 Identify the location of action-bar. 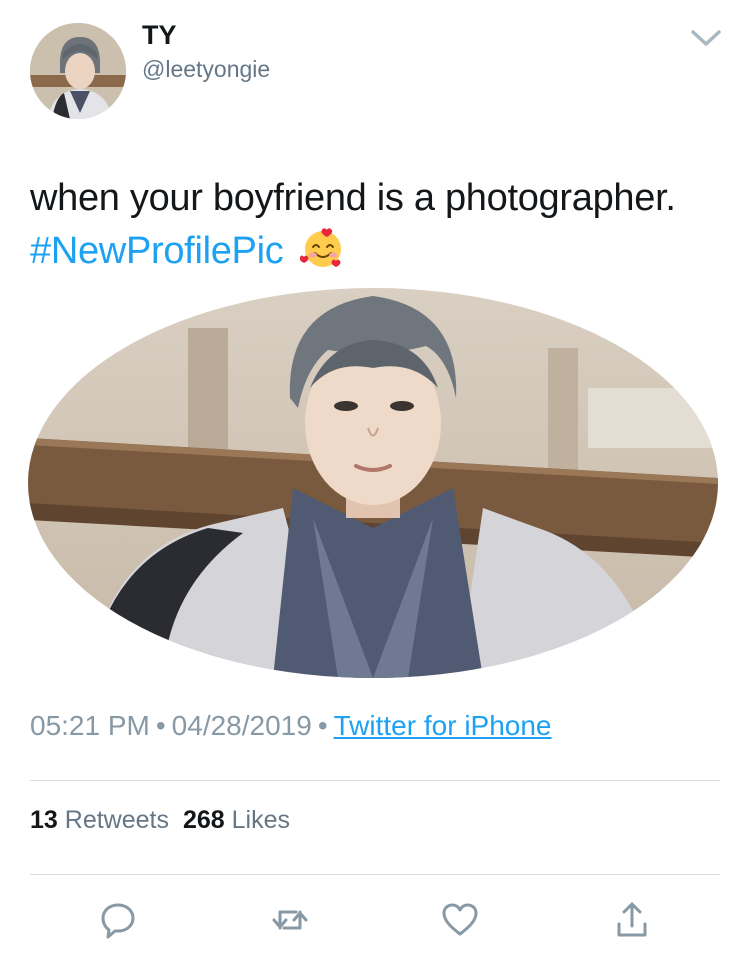
(375, 922).